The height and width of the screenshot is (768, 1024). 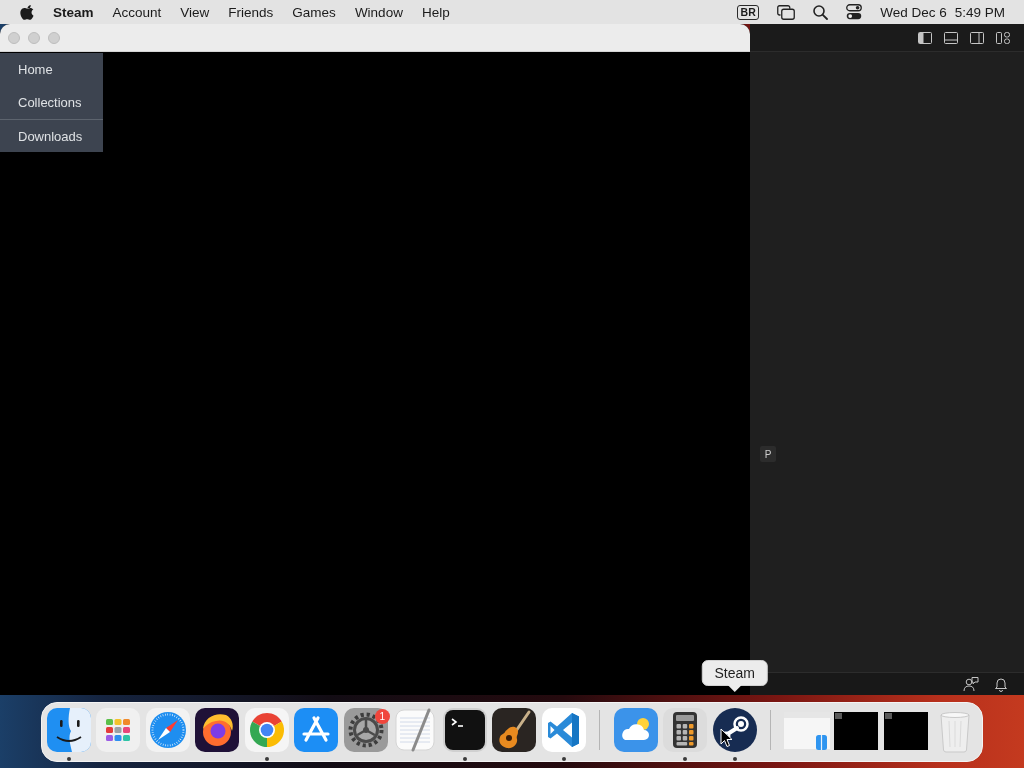 What do you see at coordinates (464, 730) in the screenshot?
I see `terminal-icon` at bounding box center [464, 730].